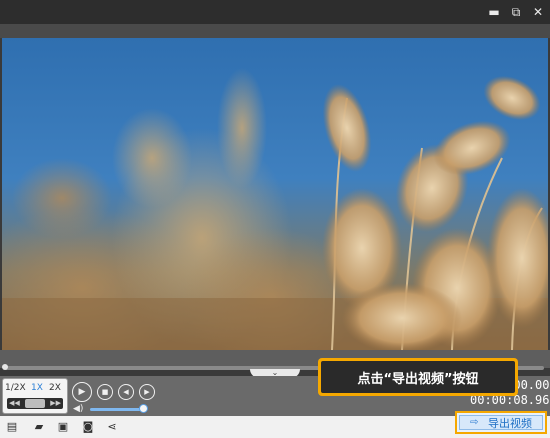 This screenshot has width=550, height=438. Describe the element at coordinates (474, 422) in the screenshot. I see `export-icon: ⇨` at that location.